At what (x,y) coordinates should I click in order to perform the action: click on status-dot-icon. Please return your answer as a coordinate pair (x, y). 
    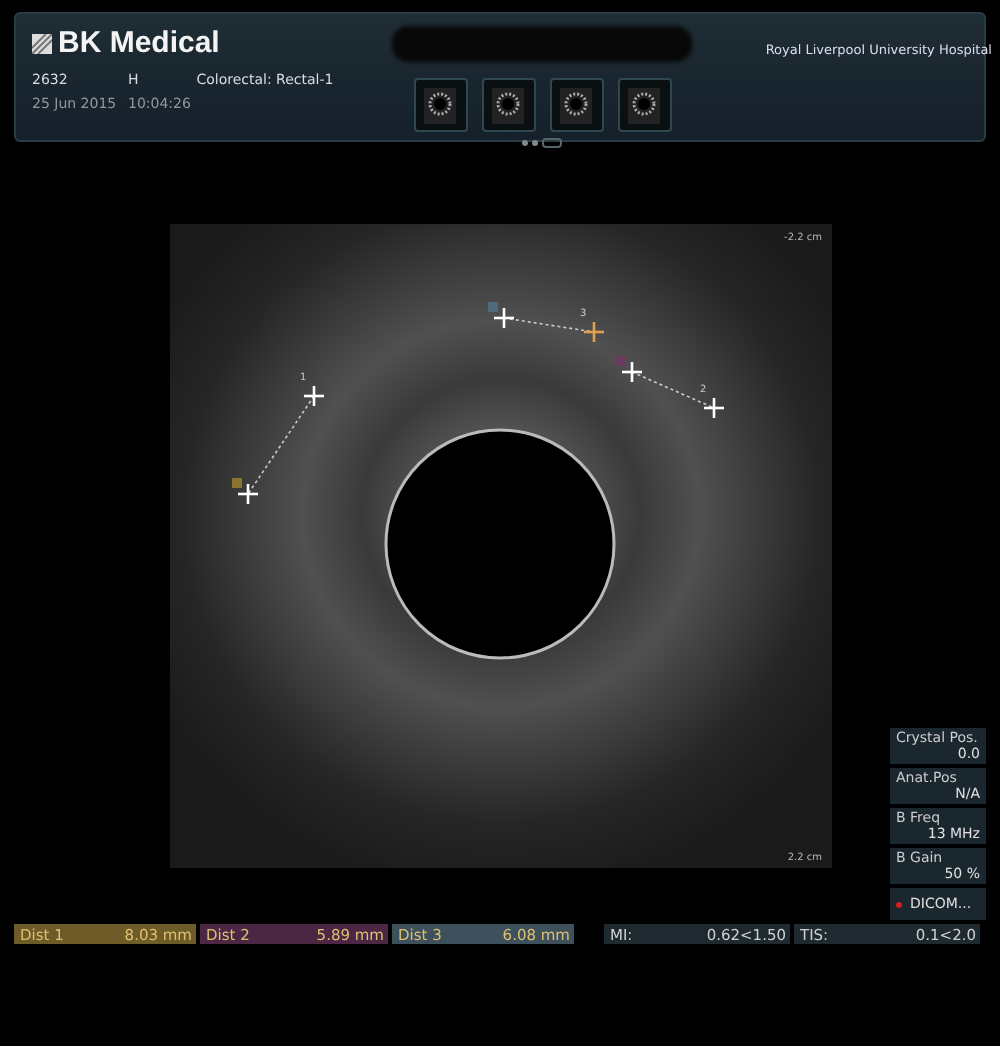
    Looking at the image, I should click on (899, 904).